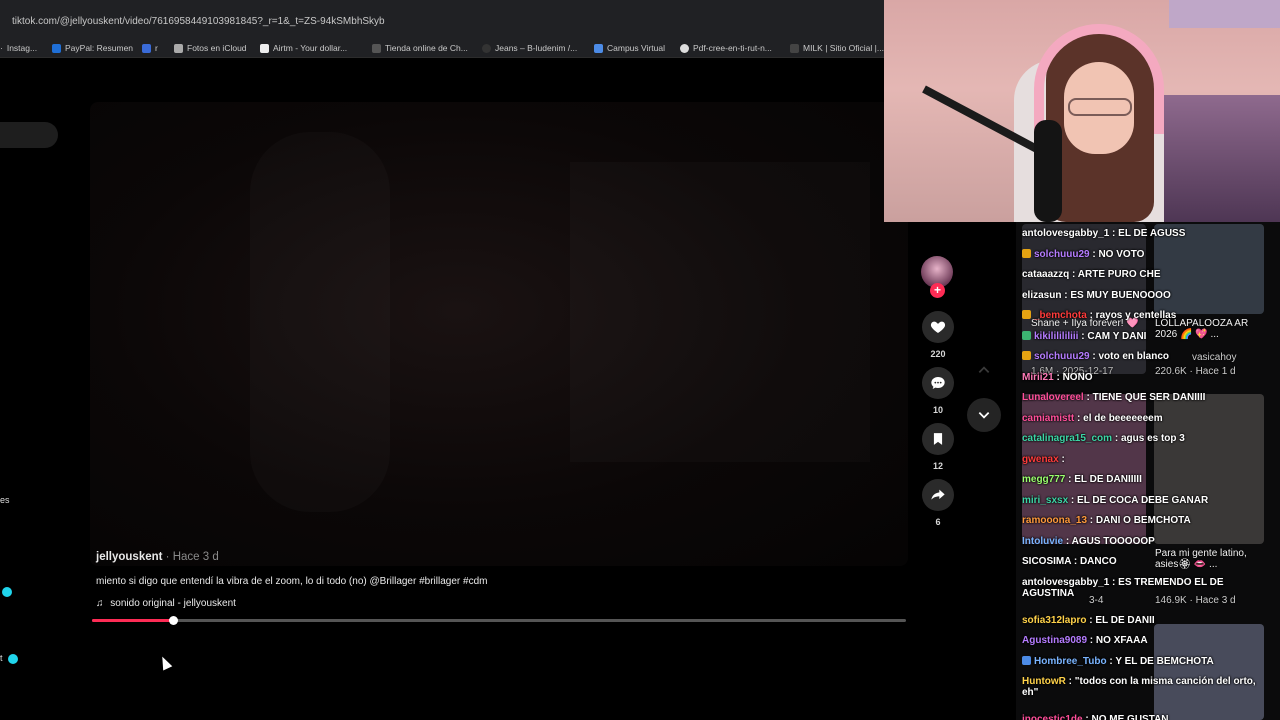 Image resolution: width=1280 pixels, height=720 pixels. Describe the element at coordinates (92, 48) in the screenshot. I see `bookmark-item: PayPal: Resumen` at that location.